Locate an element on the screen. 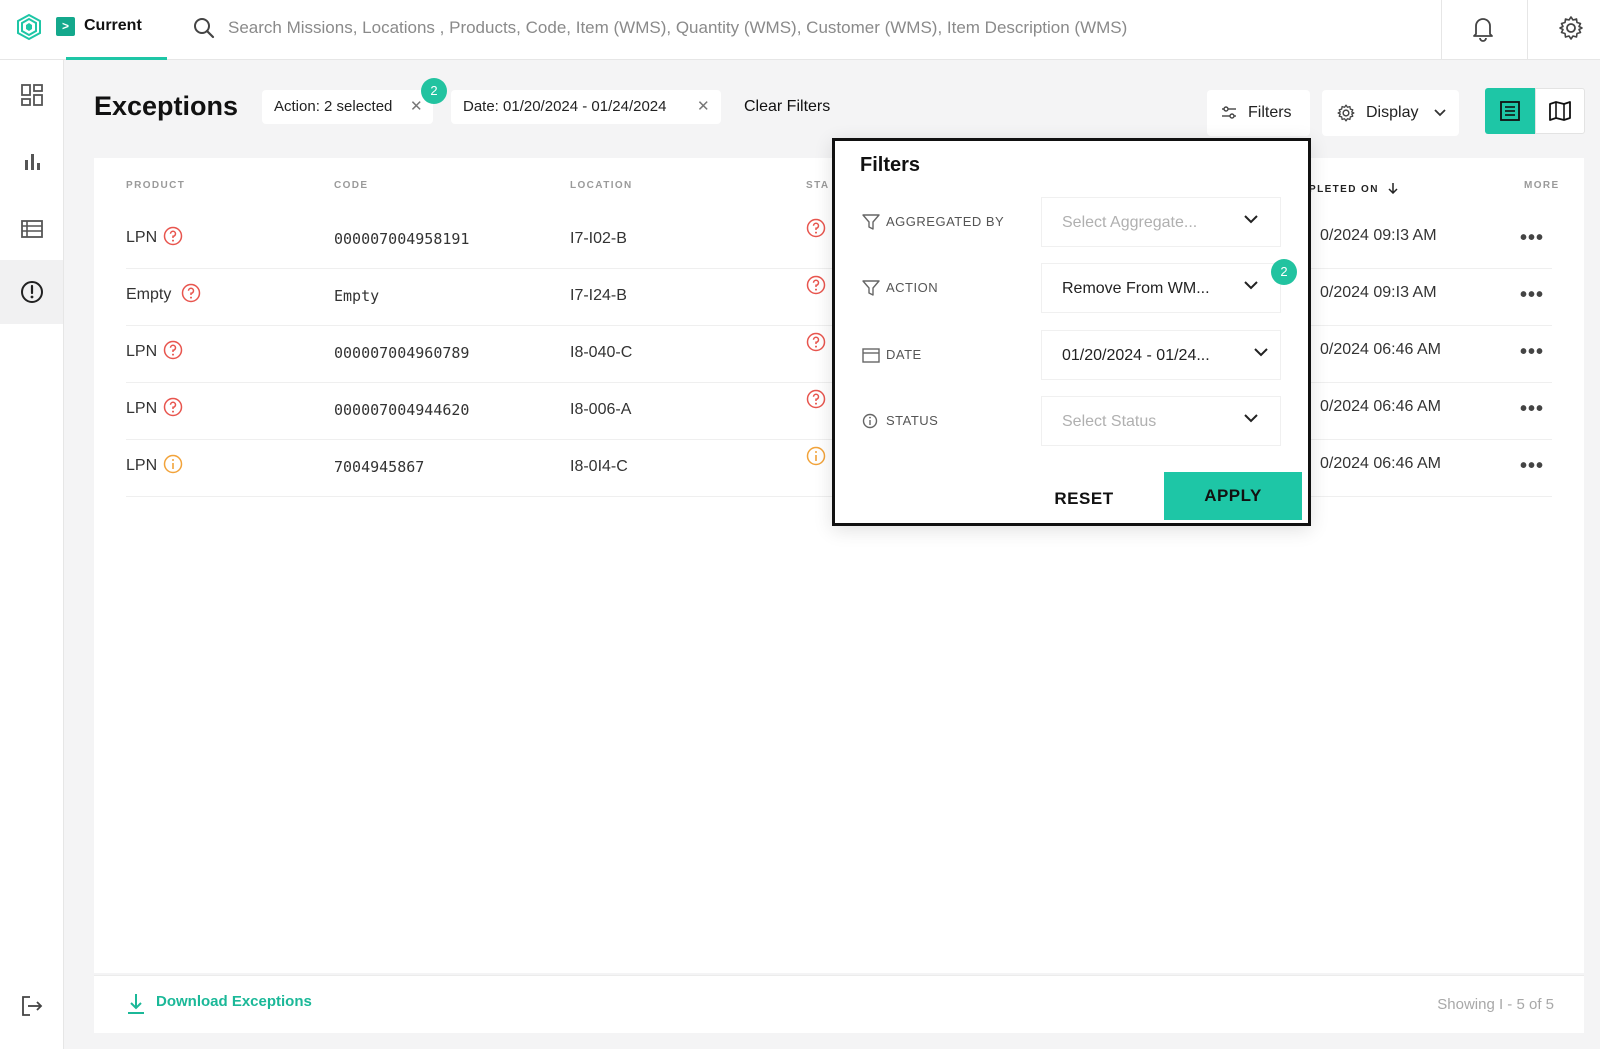 The height and width of the screenshot is (1049, 1600). date-label: DATE is located at coordinates (892, 355).